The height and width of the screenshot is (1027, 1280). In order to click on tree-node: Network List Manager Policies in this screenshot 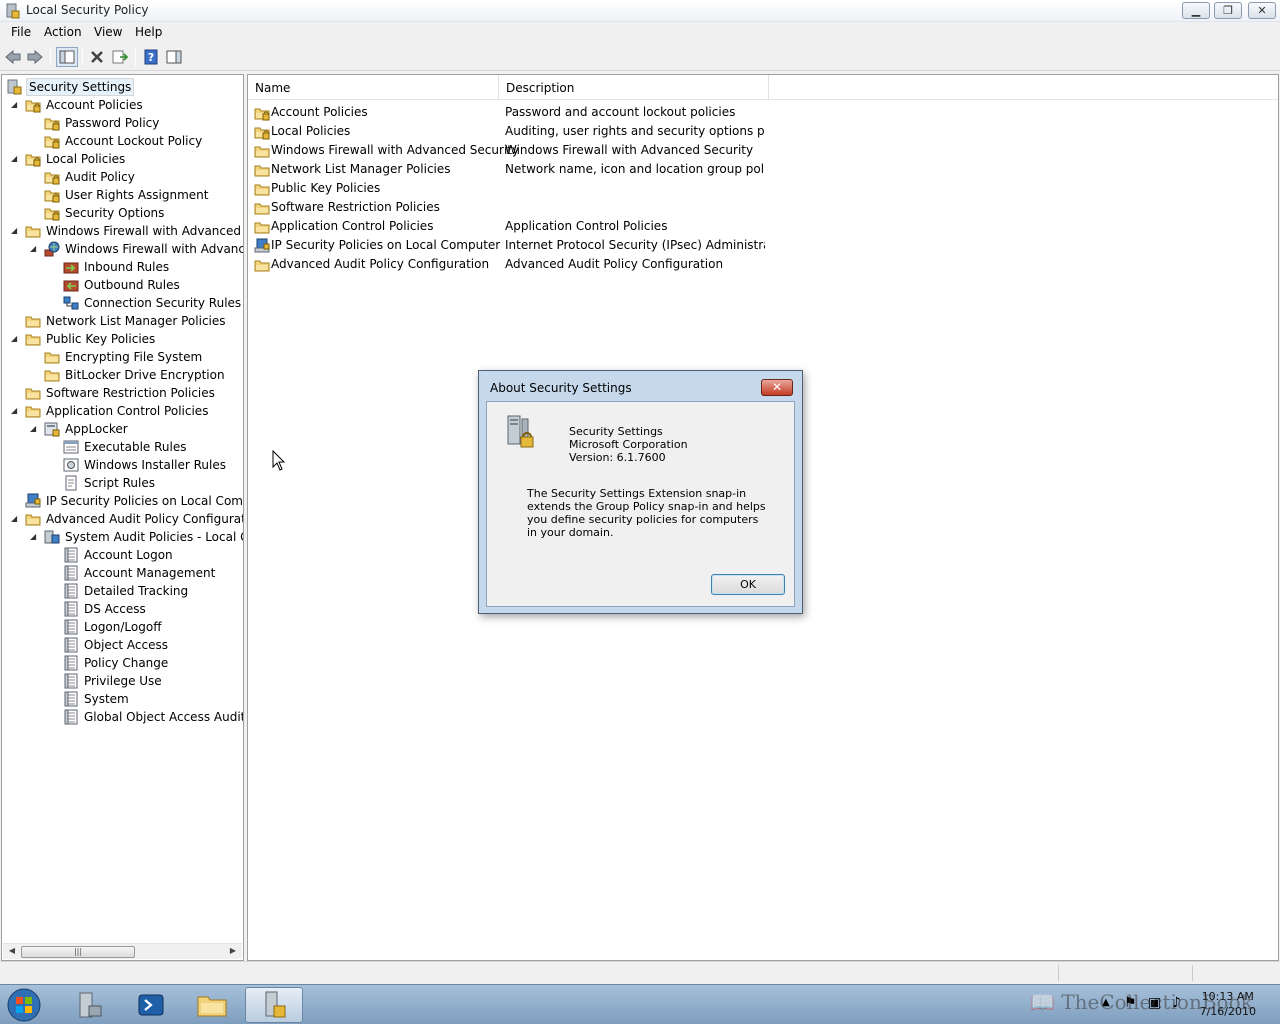, I will do `click(122, 321)`.